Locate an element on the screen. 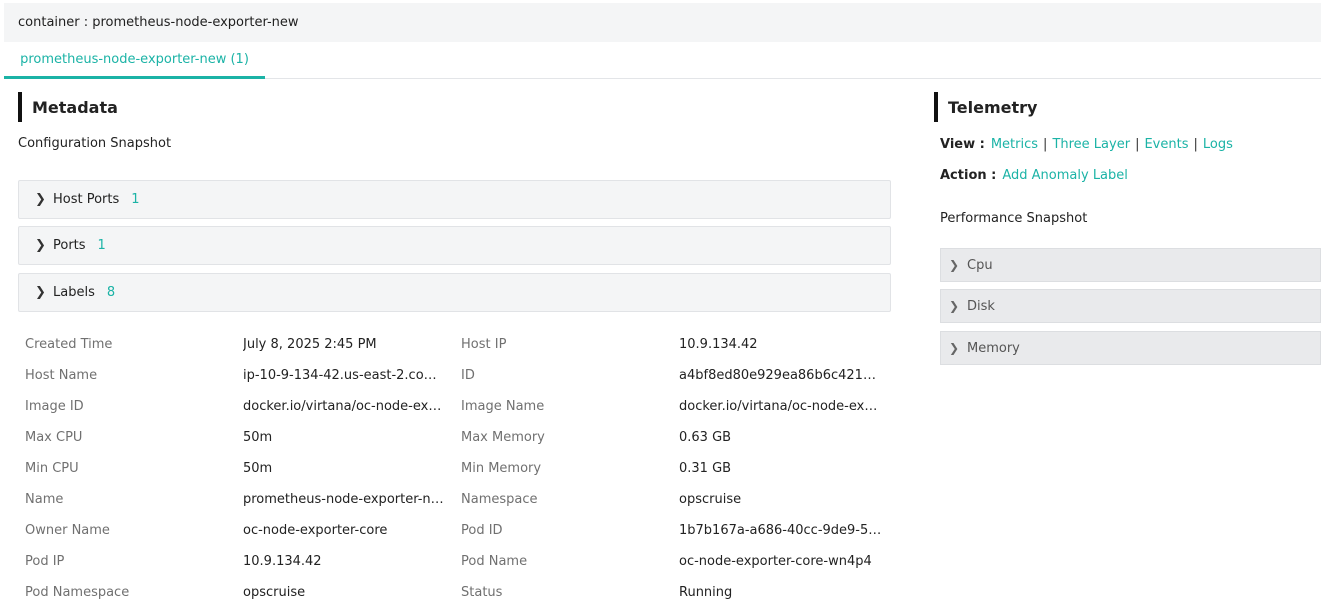  pod-name-value: oc-node-exporter-core-wn4p4 is located at coordinates (775, 561).